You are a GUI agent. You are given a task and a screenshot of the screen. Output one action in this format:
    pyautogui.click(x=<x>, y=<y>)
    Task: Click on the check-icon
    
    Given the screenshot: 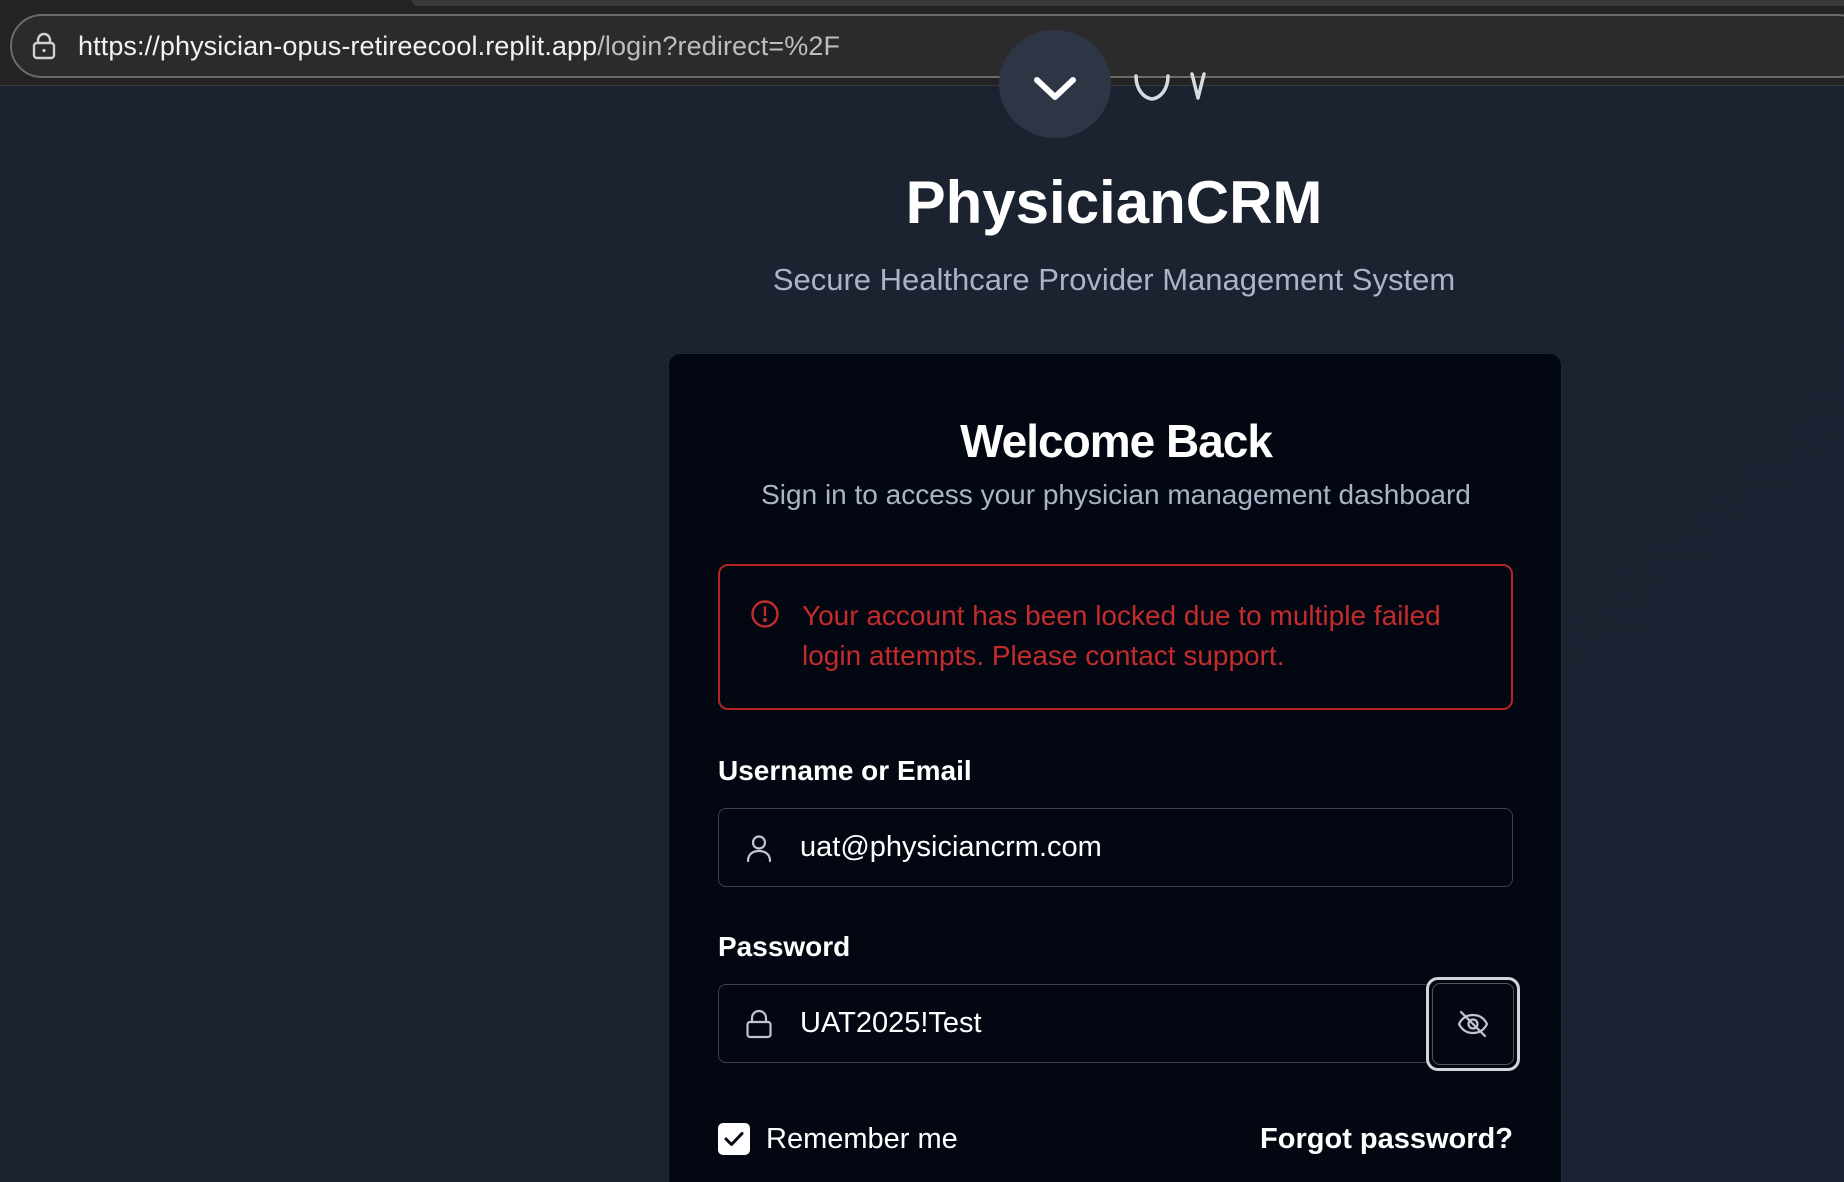 What is the action you would take?
    pyautogui.click(x=734, y=1139)
    